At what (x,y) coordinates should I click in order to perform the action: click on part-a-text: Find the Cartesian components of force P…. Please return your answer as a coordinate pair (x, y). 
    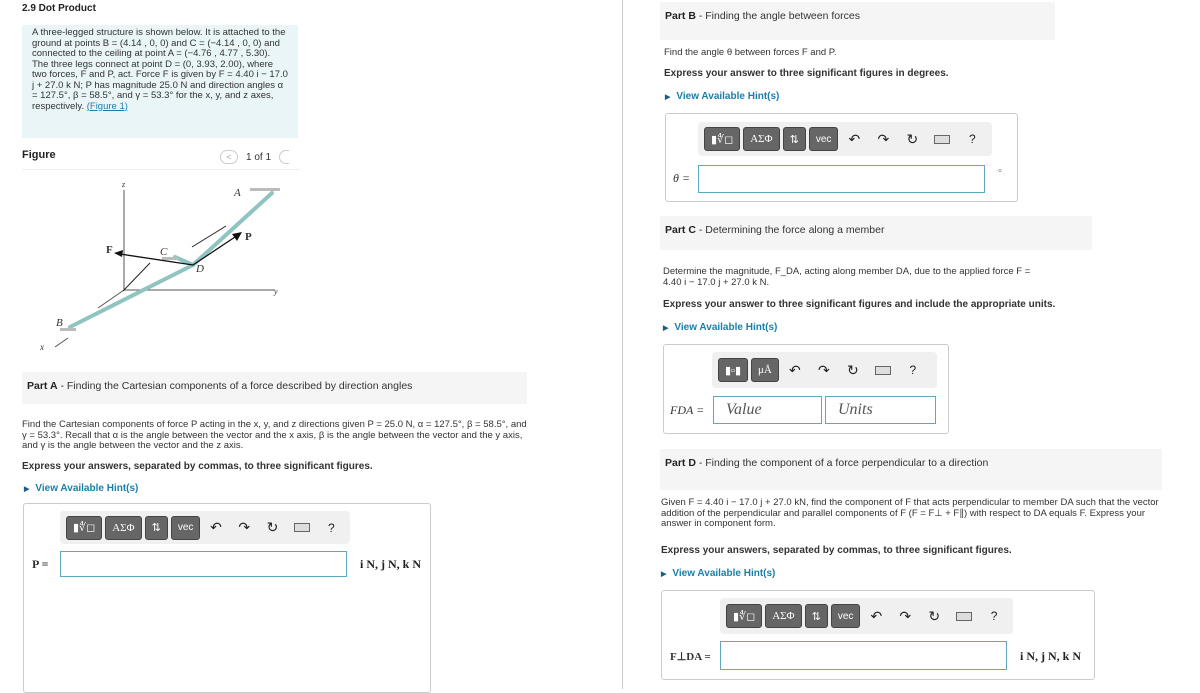
    Looking at the image, I should click on (274, 435).